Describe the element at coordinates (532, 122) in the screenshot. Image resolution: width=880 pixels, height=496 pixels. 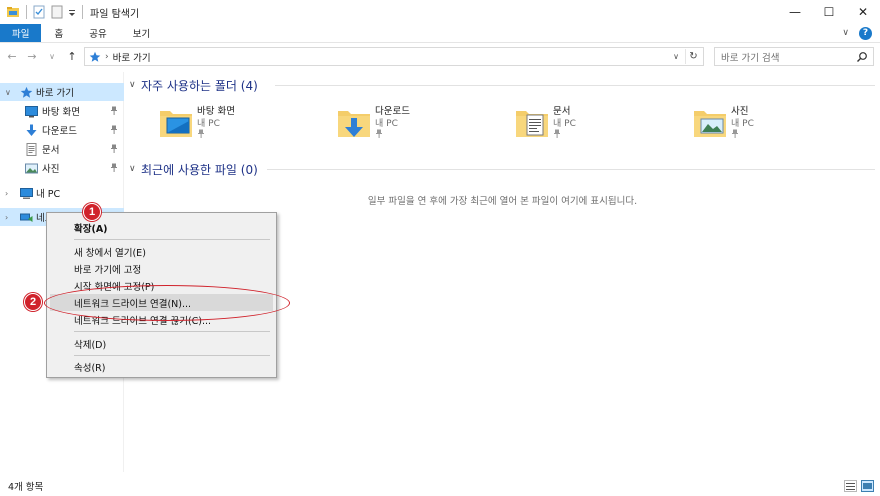
I see `documents-folder-icon` at that location.